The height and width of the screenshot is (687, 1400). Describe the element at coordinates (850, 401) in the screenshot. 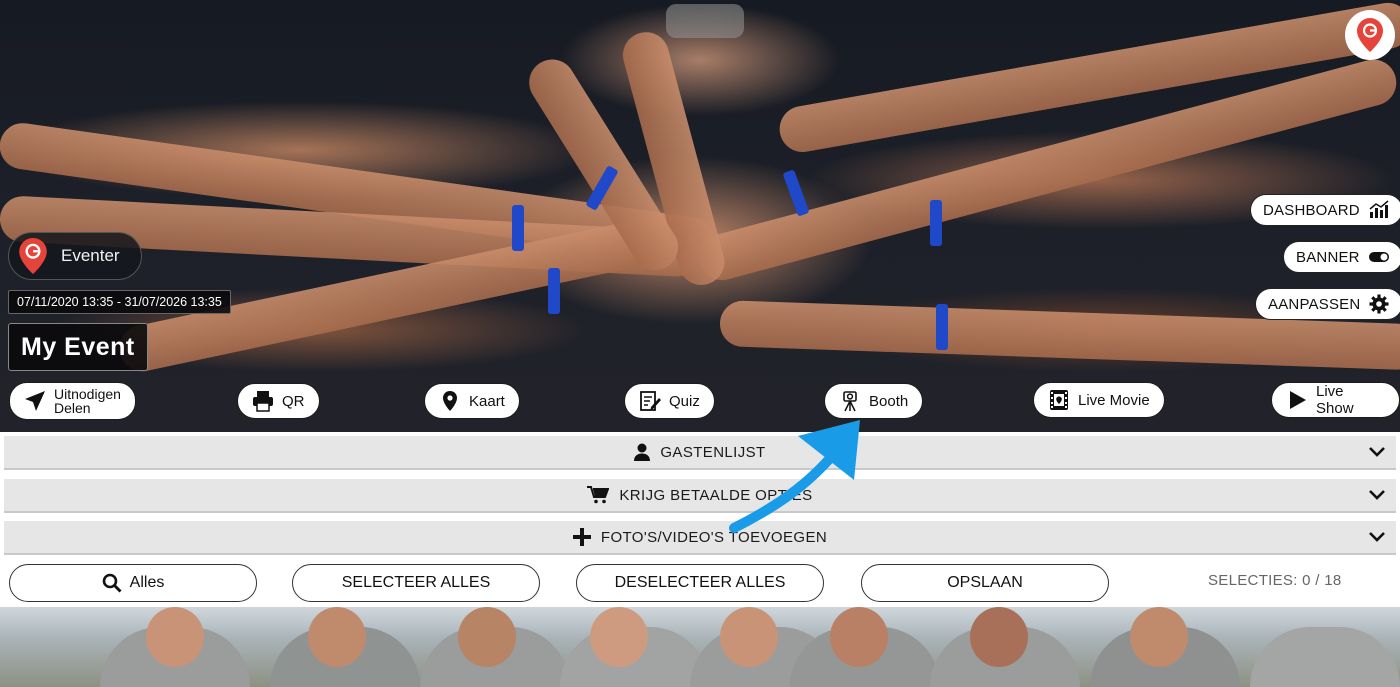

I see `camera-tripod-icon` at that location.